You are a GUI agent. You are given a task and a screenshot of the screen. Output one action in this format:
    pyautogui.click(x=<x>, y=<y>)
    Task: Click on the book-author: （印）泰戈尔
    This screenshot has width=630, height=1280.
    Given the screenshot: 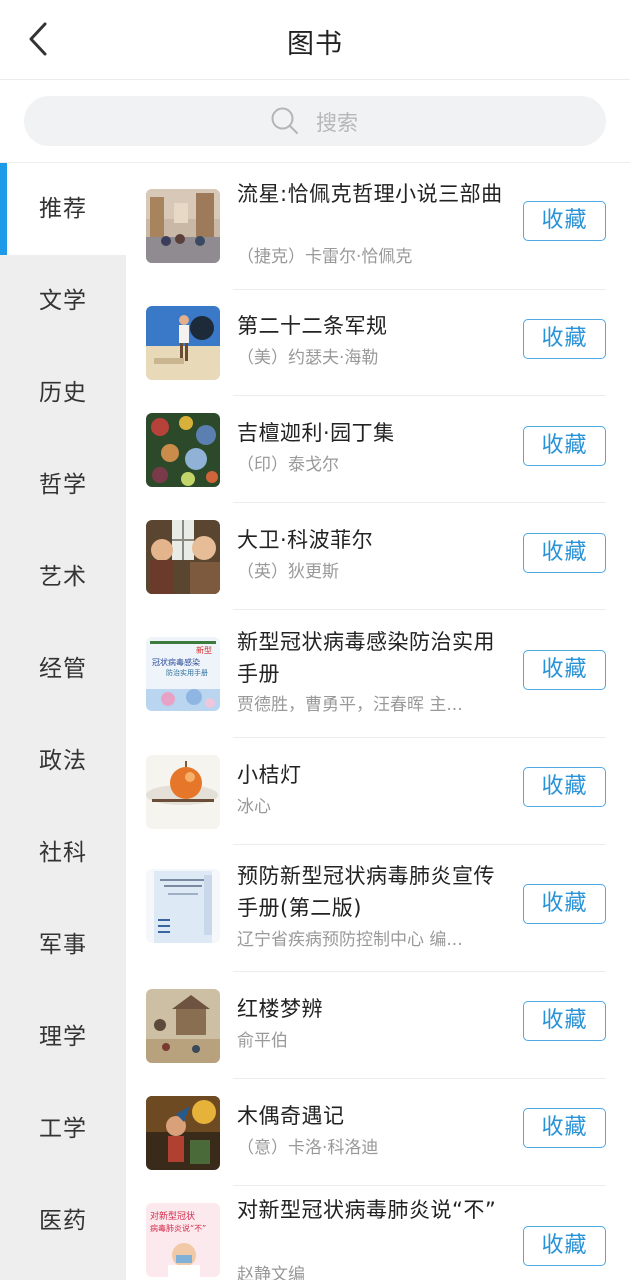 What is the action you would take?
    pyautogui.click(x=288, y=465)
    